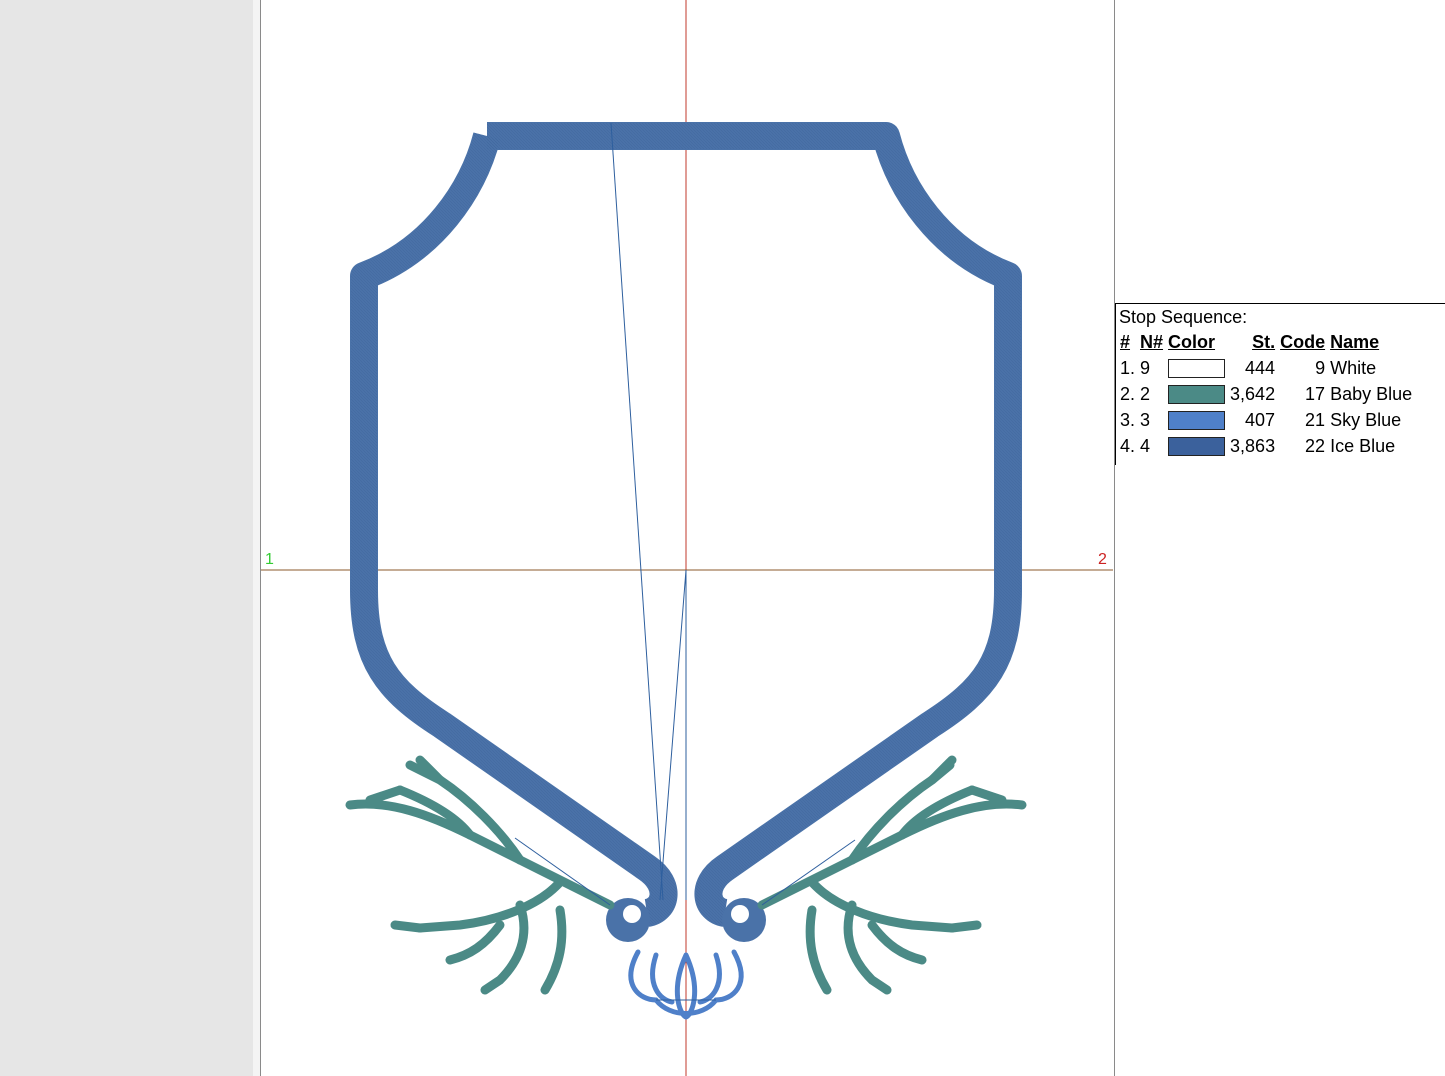  Describe the element at coordinates (269, 559) in the screenshot. I see `start-marker-label: 1` at that location.